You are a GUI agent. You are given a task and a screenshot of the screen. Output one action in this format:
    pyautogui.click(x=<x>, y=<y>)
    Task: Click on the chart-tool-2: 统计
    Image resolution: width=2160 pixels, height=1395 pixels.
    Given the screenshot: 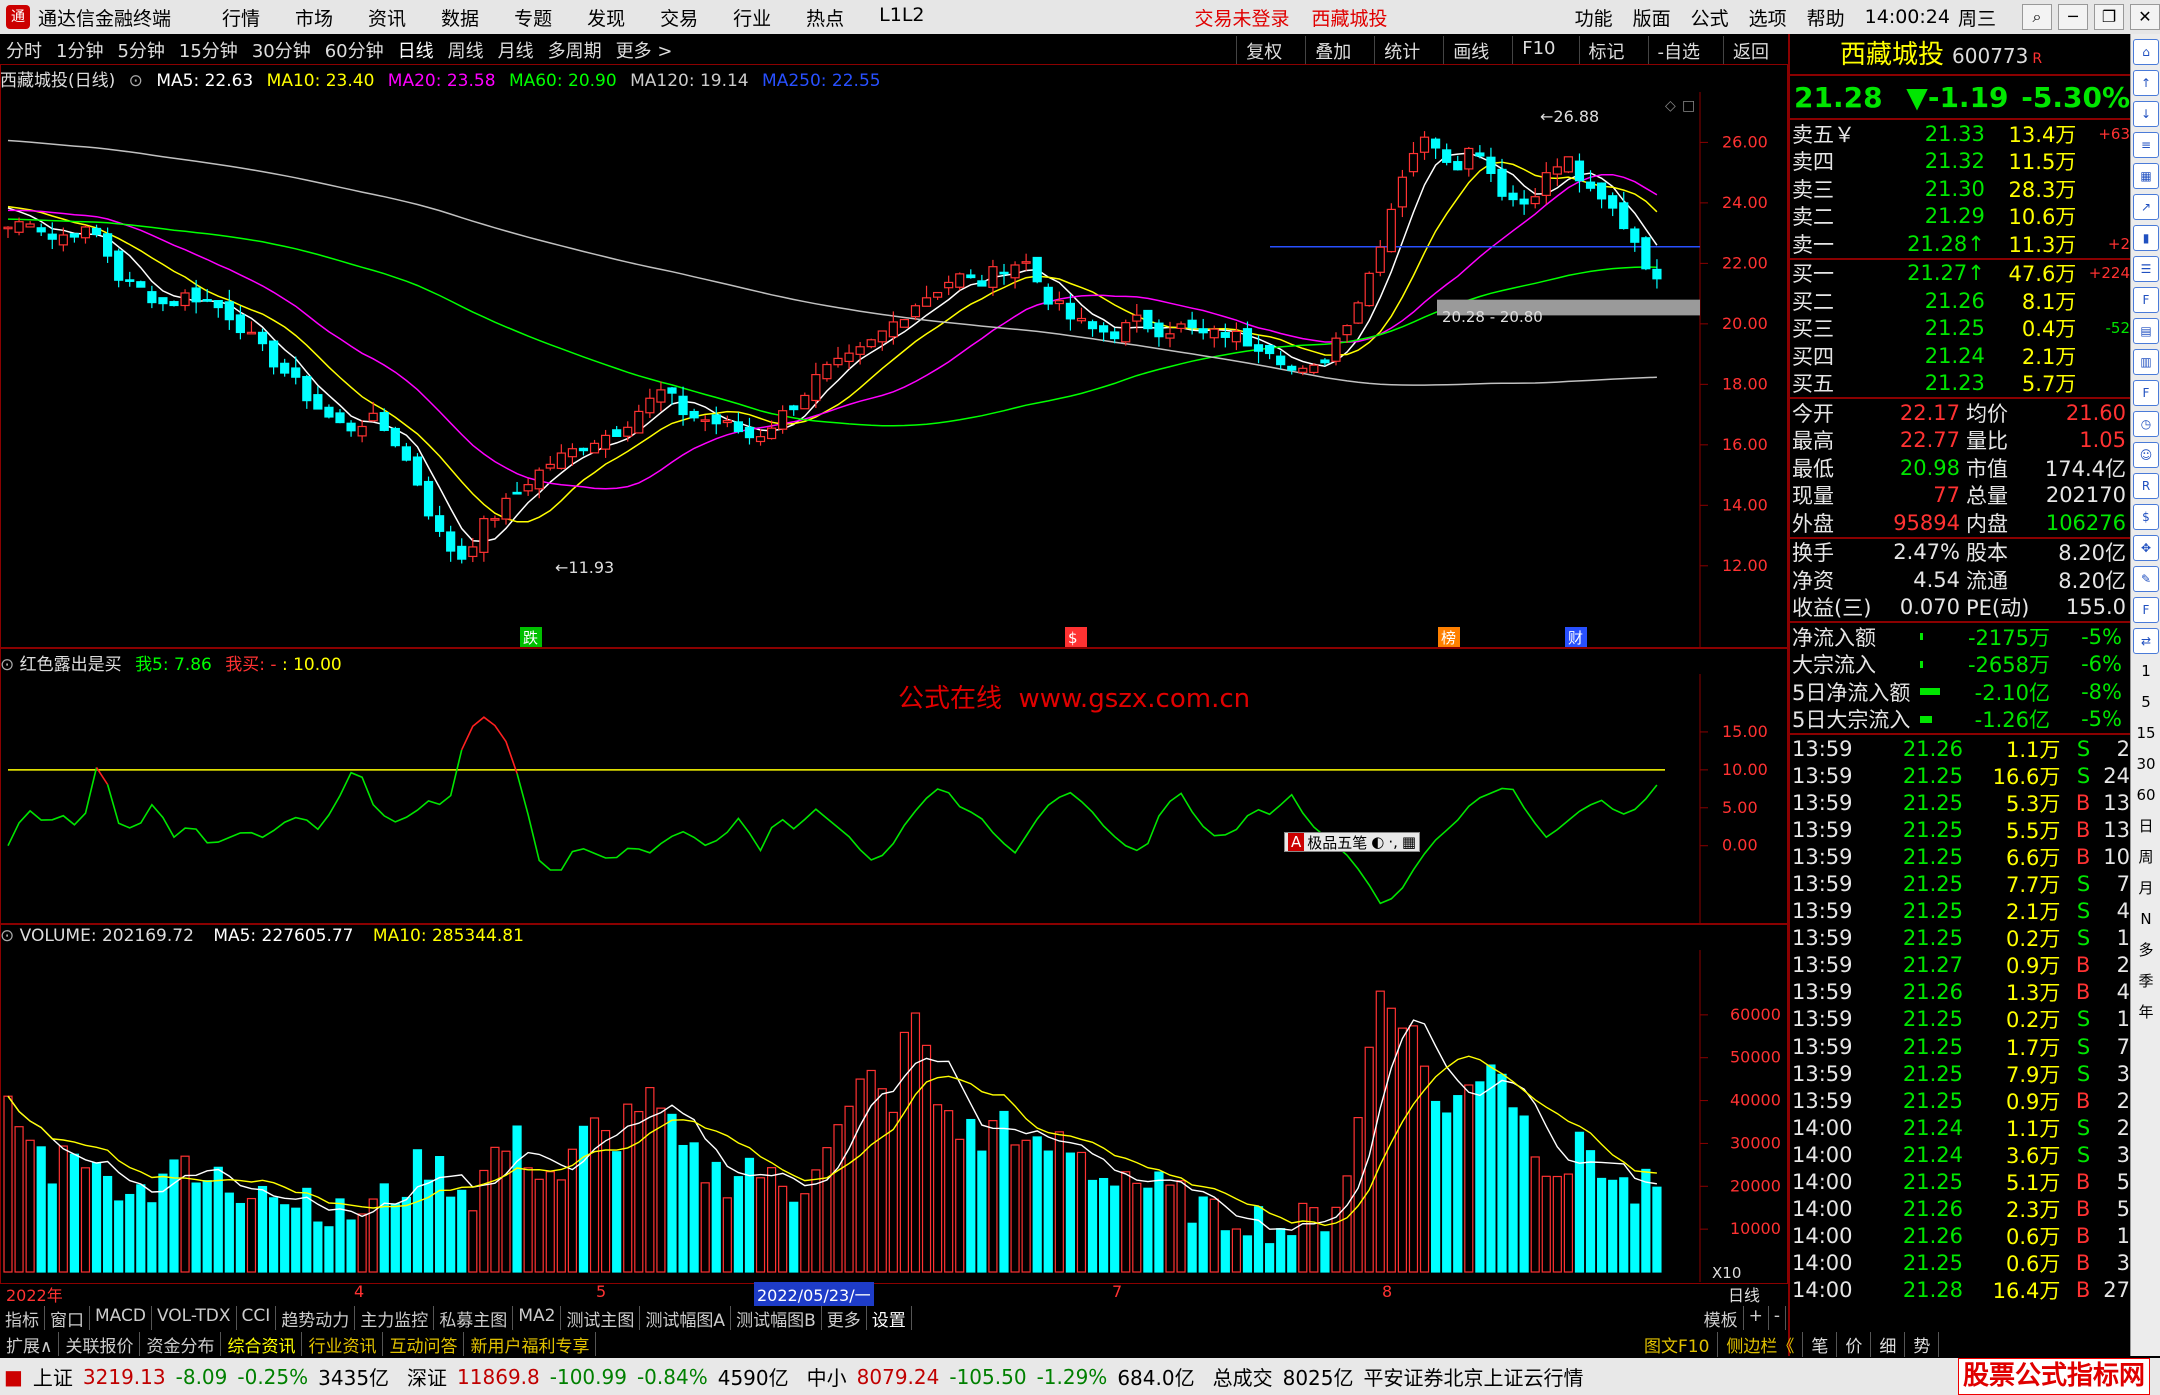 What is the action you would take?
    pyautogui.click(x=1401, y=50)
    